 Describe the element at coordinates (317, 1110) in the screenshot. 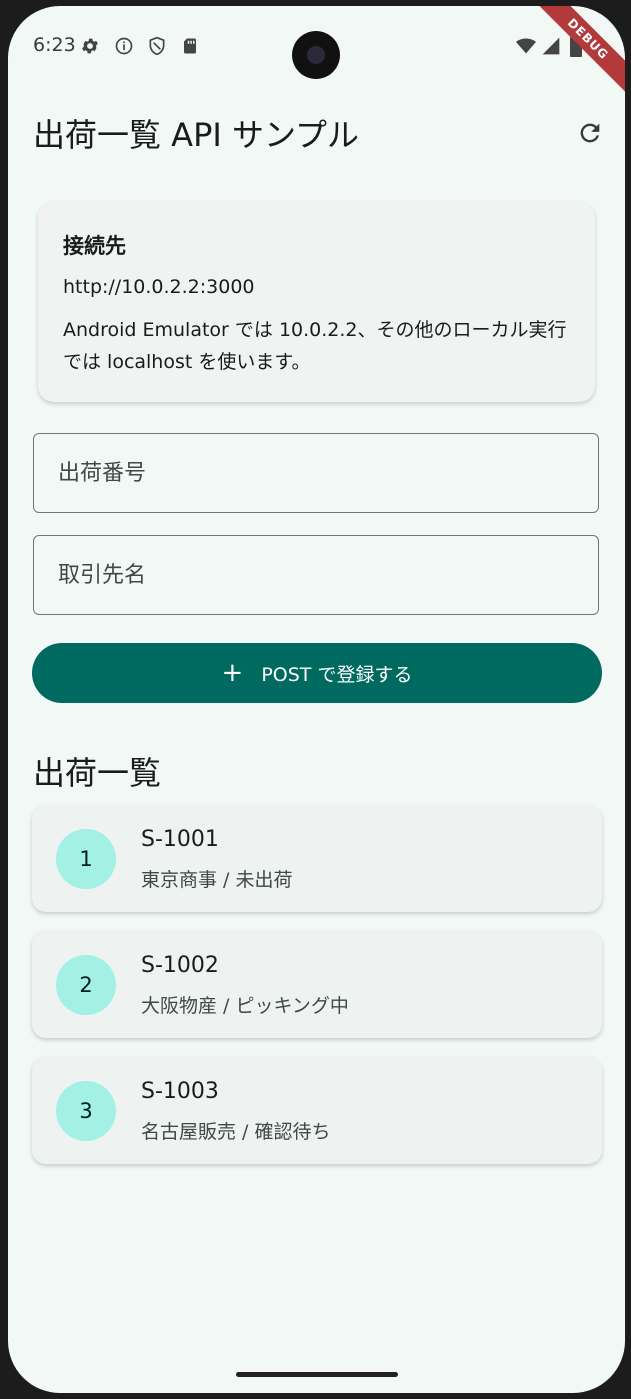

I see `shipment-list-item: 3 S-1003 名古屋販売 / 確認待ち` at that location.